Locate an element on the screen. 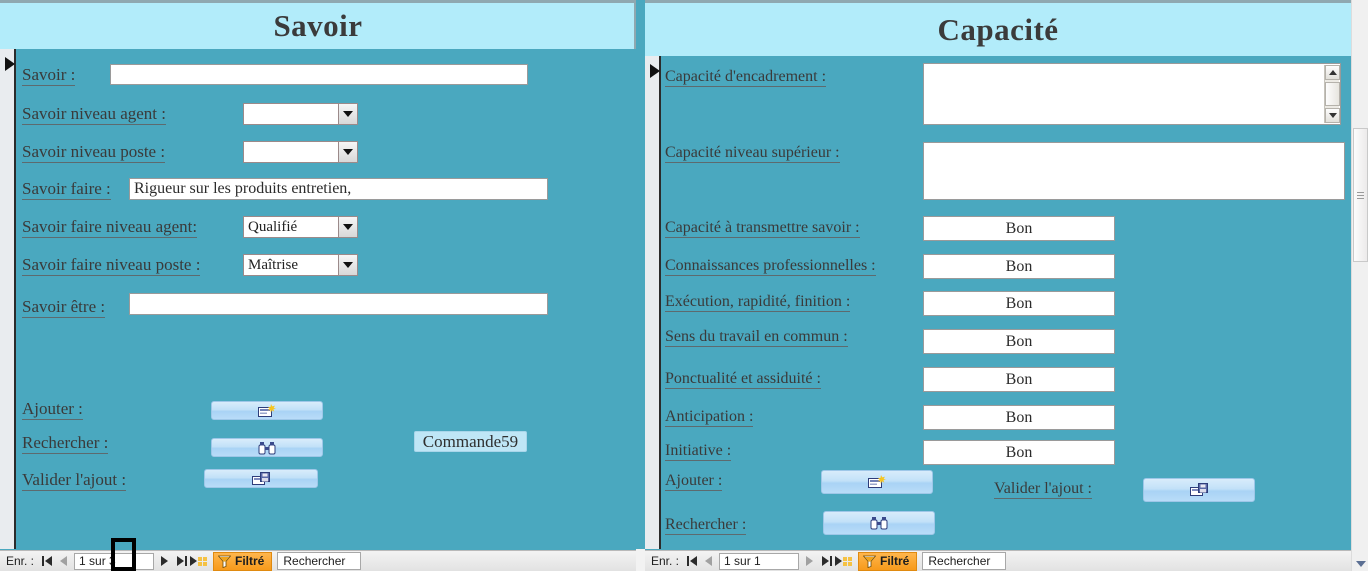 This screenshot has height=571, width=1368. label-savoir-niveau-agent: Savoir niveau agent : is located at coordinates (94, 114).